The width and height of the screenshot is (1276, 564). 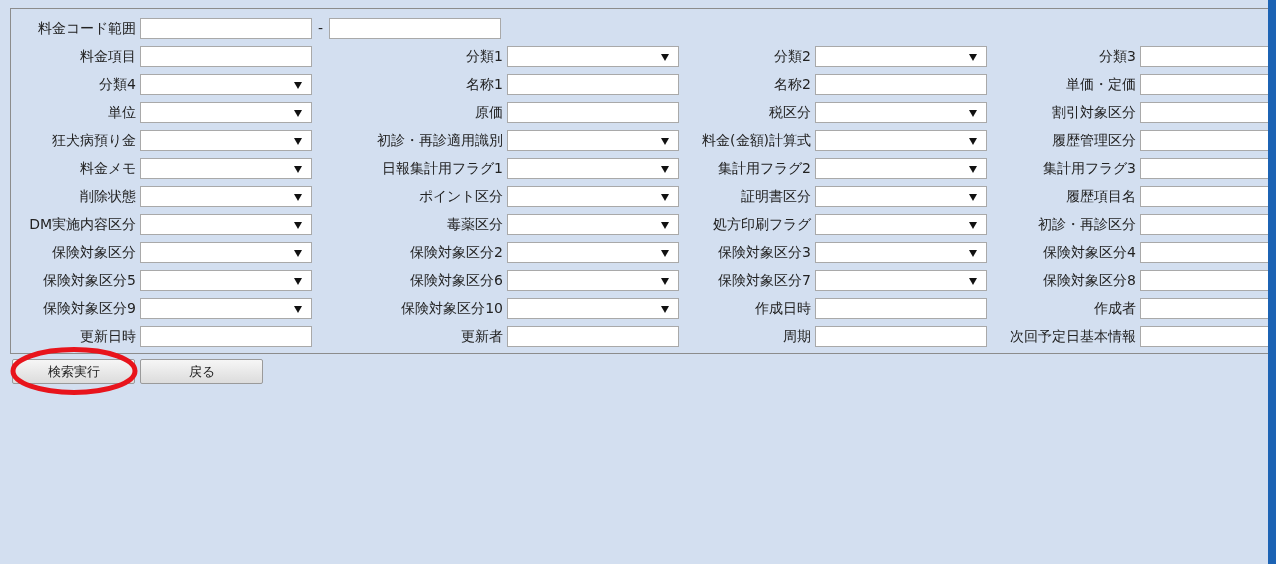 I want to click on field-label: 単位, so click(x=122, y=112).